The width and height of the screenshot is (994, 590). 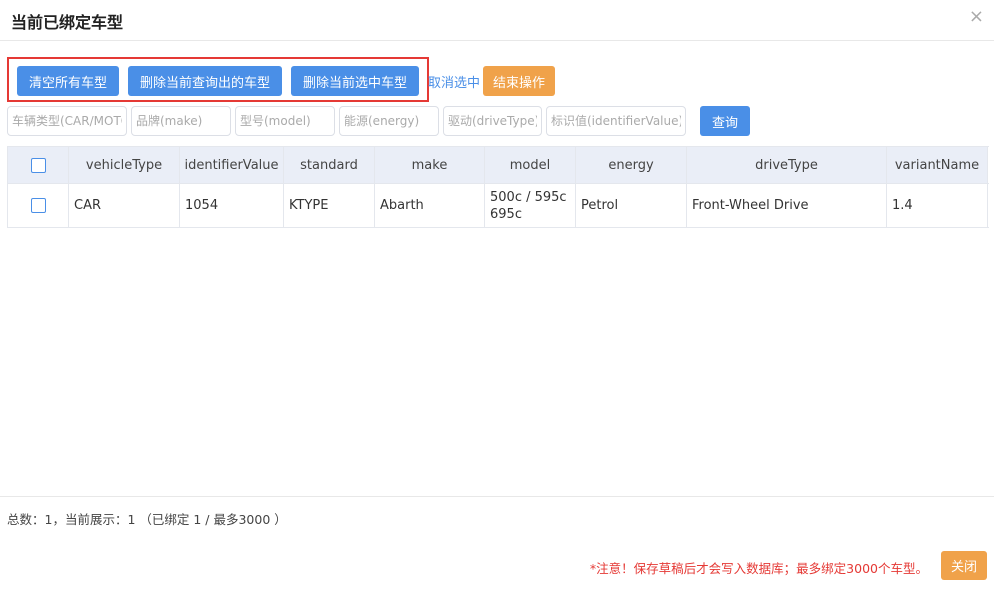 I want to click on col-header-vehicletype: vehicleType, so click(x=124, y=165).